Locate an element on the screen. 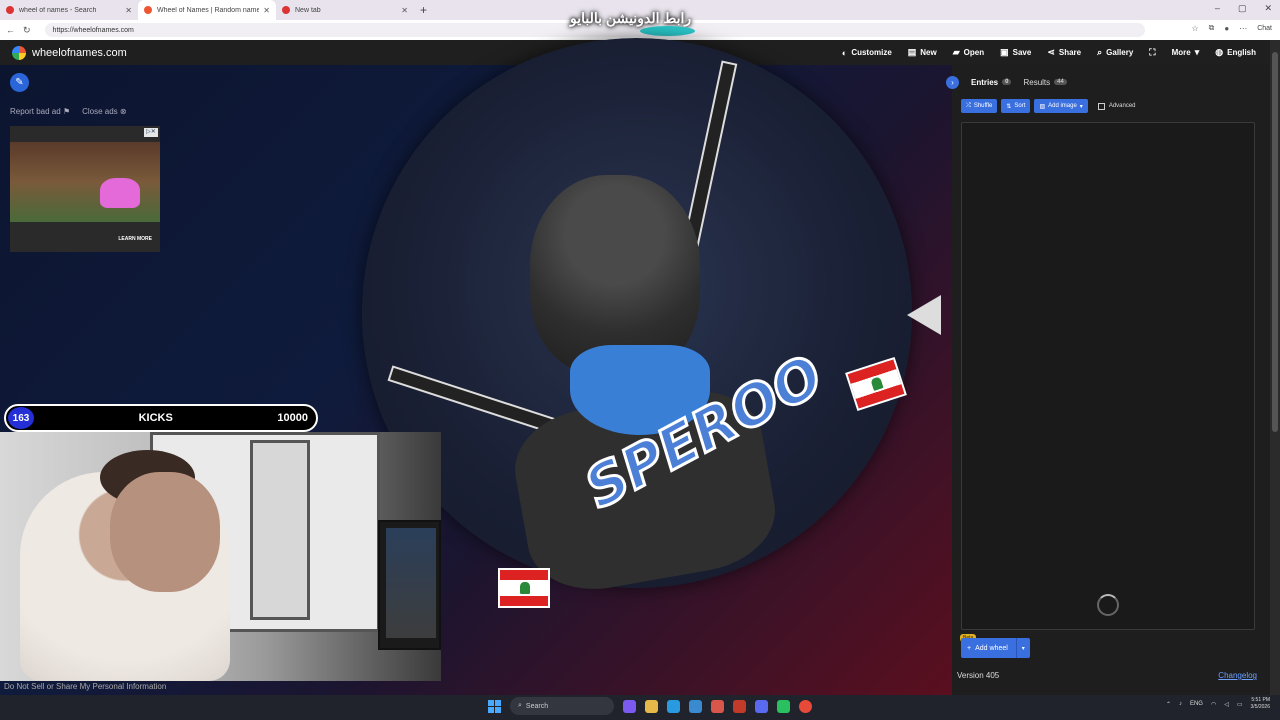 The height and width of the screenshot is (720, 1280). add-wheel-group: + Add wheel ▾ is located at coordinates (995, 648).